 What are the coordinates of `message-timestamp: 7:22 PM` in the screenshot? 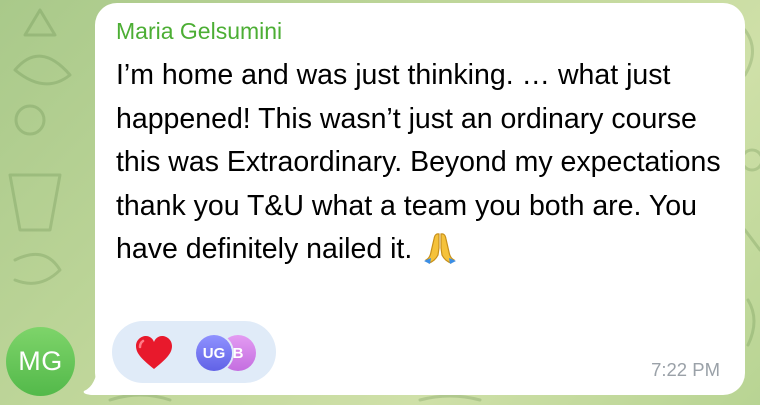 It's located at (685, 369).